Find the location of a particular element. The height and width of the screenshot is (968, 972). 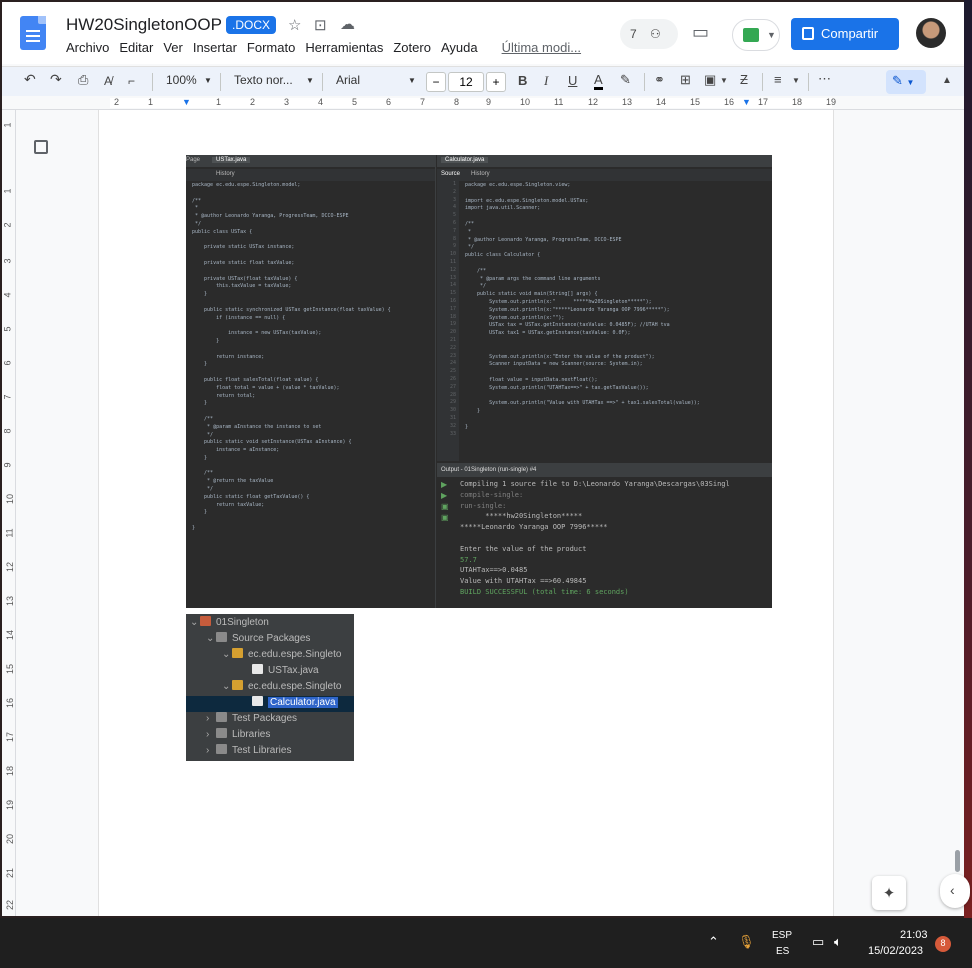

ruler-number: 15 is located at coordinates (10, 669).